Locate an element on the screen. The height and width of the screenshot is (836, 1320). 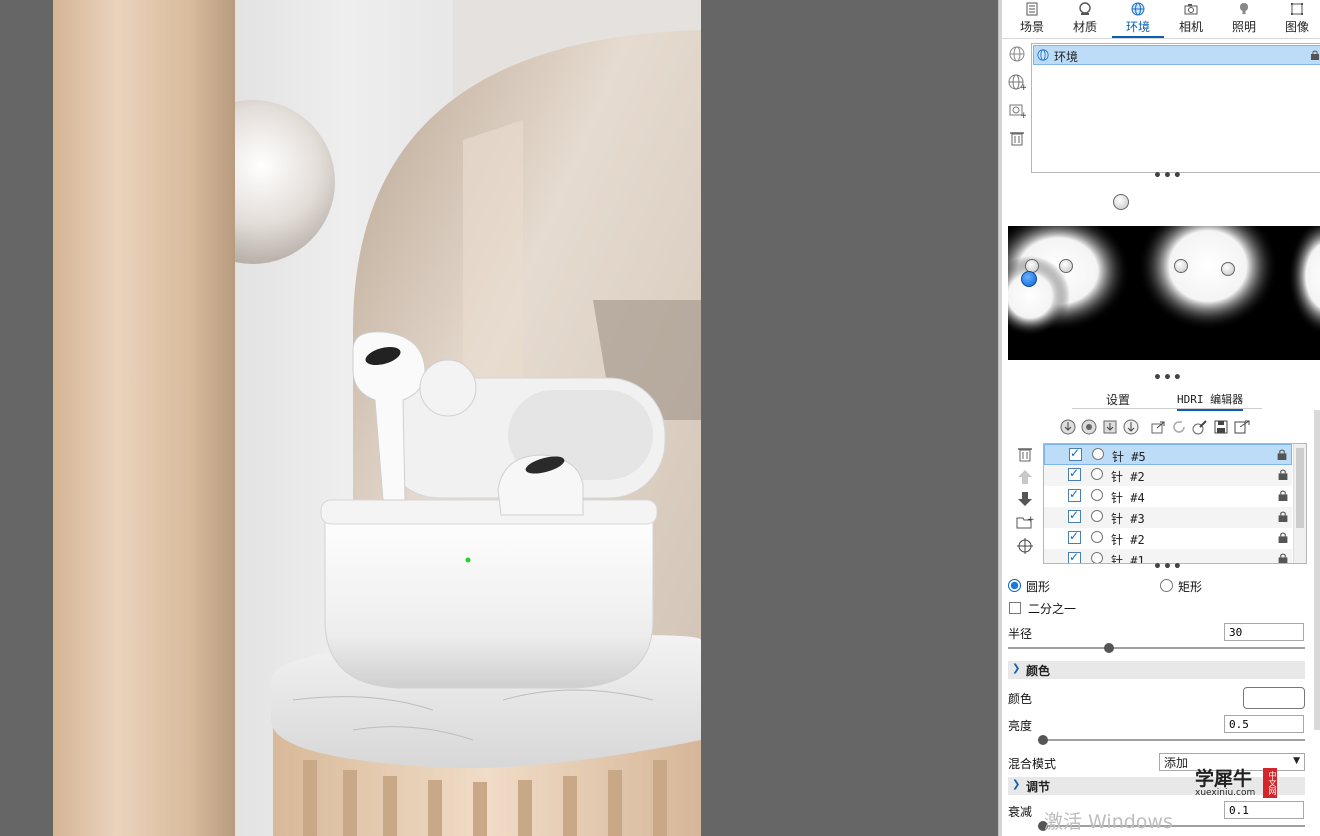
pin-list-row: 针 #3 is located at coordinates (1168, 517).